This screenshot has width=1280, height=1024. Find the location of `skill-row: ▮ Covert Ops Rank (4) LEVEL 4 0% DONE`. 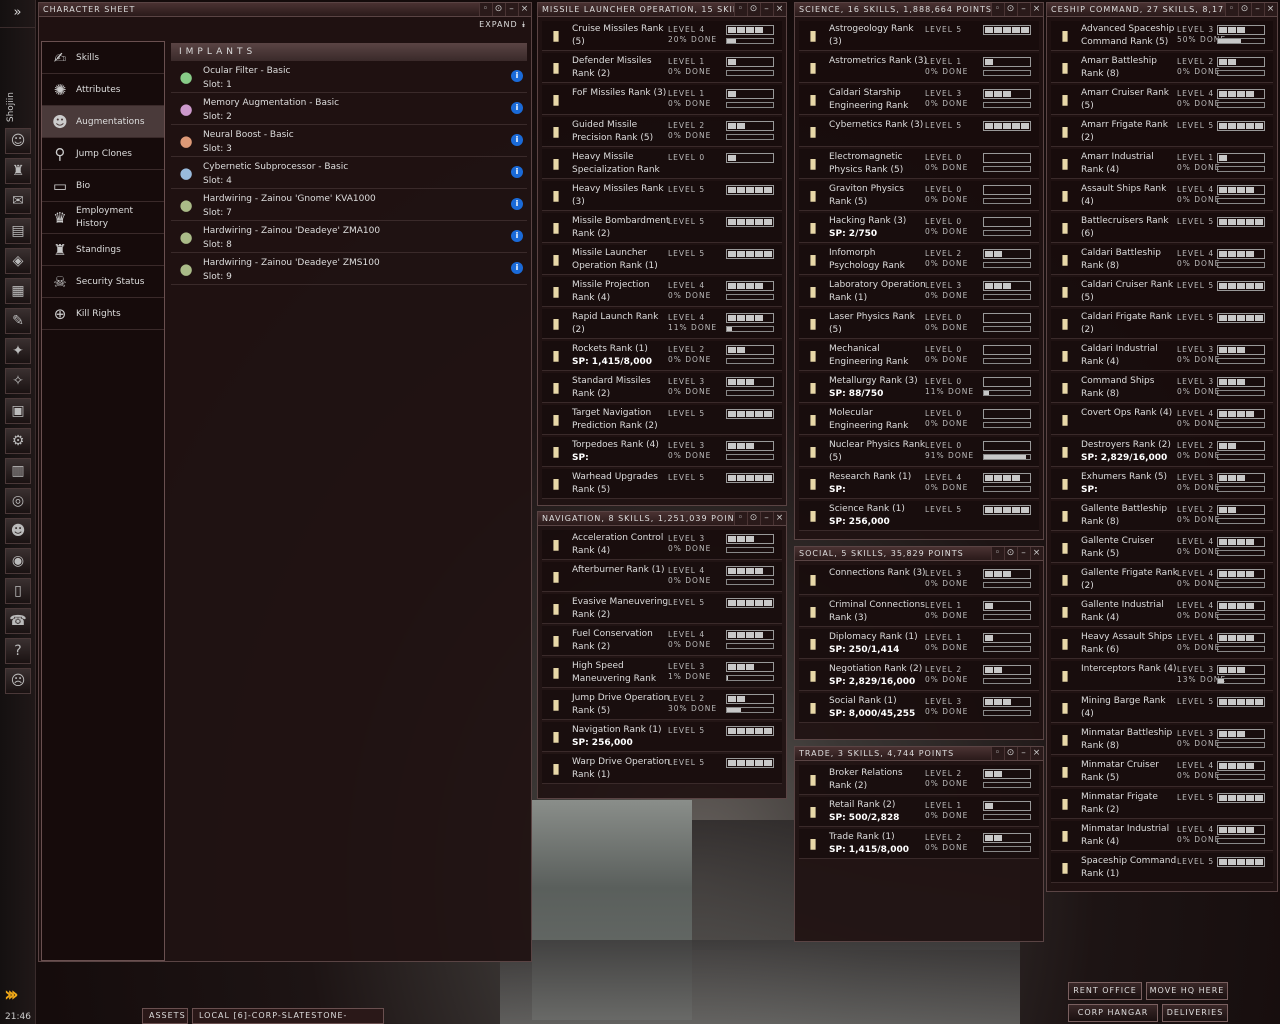

skill-row: ▮ Covert Ops Rank (4) LEVEL 4 0% DONE is located at coordinates (1162, 420).